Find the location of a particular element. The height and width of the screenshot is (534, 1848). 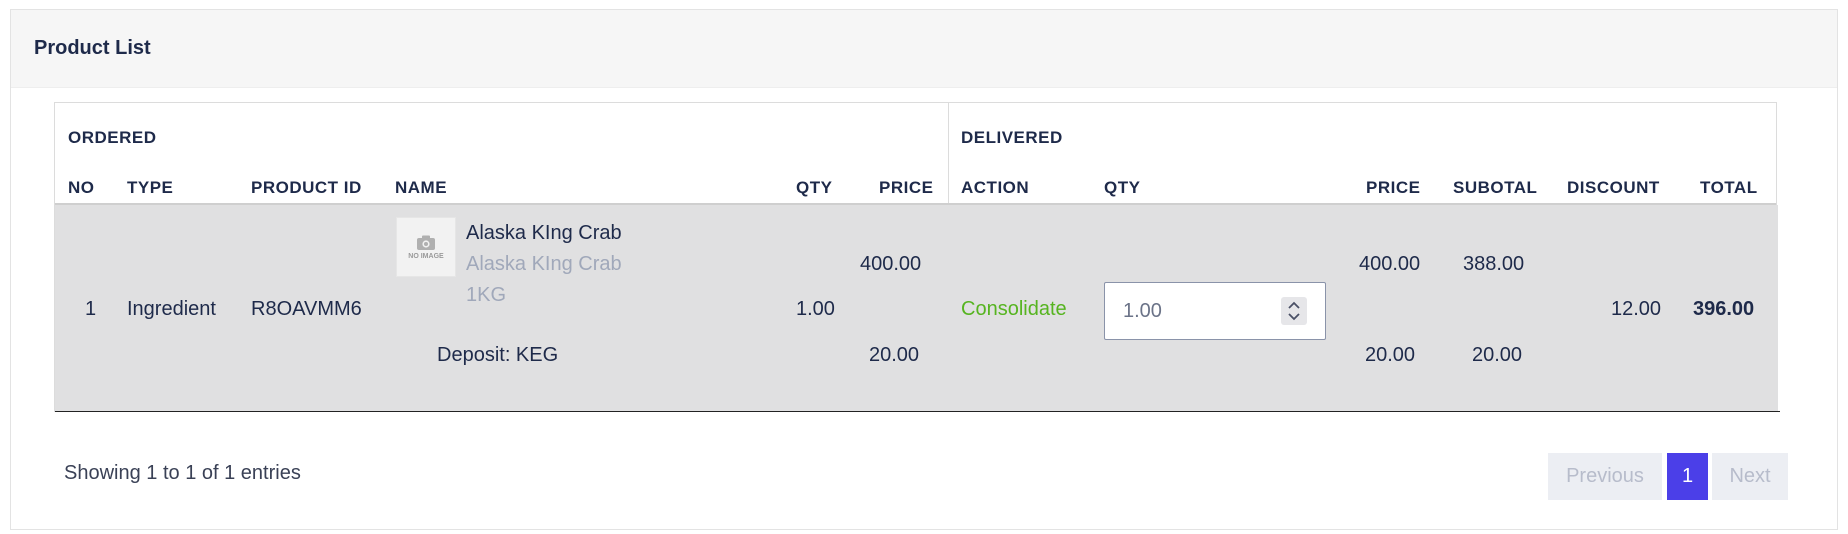

row-discount: 12.00 is located at coordinates (1636, 309).